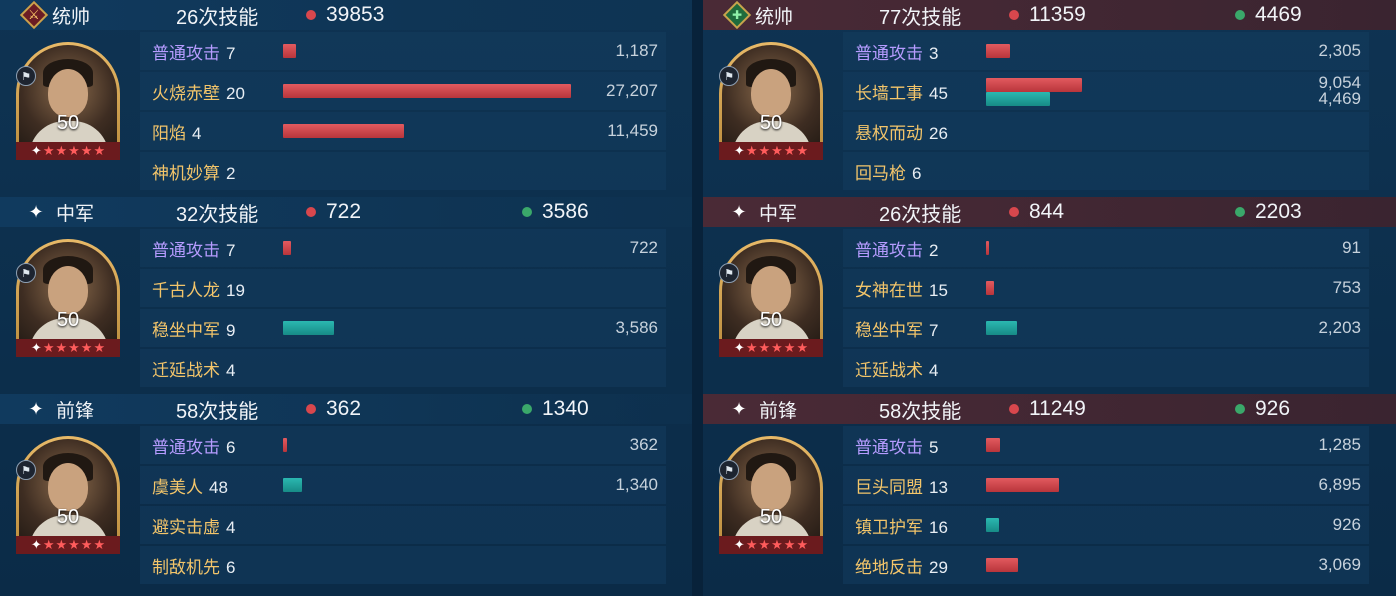 The image size is (1396, 596). I want to click on skill-row: 普通攻击 6 362, so click(403, 445).